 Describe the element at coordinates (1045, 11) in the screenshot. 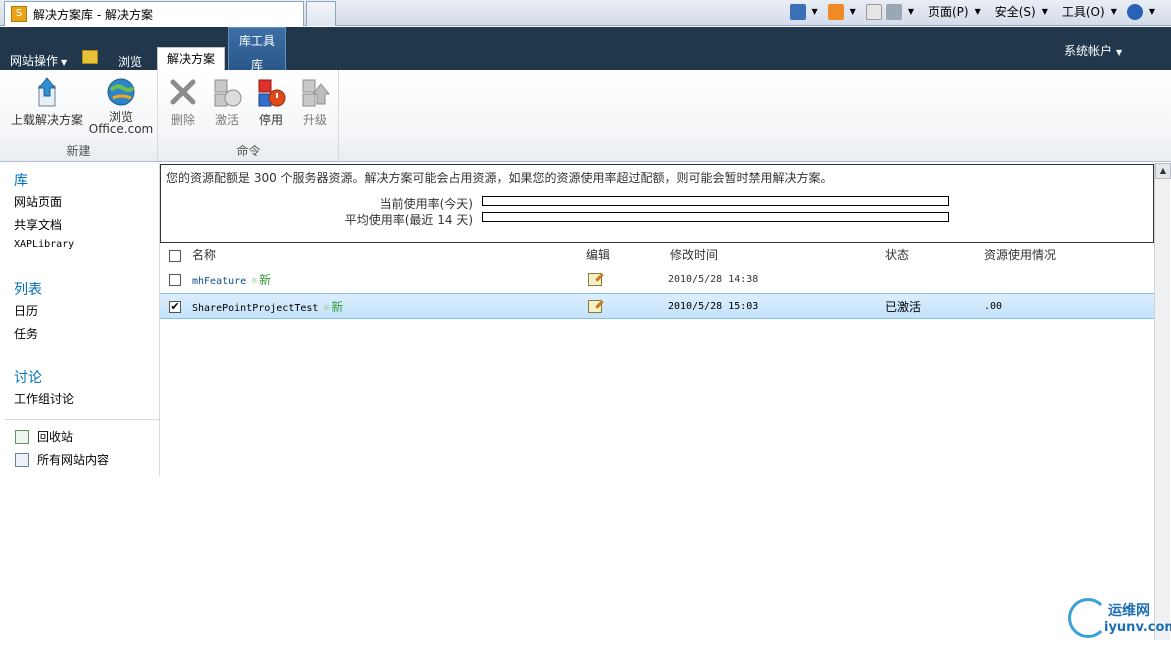

I see `safety-menu-dropdown-icon: ▼` at that location.